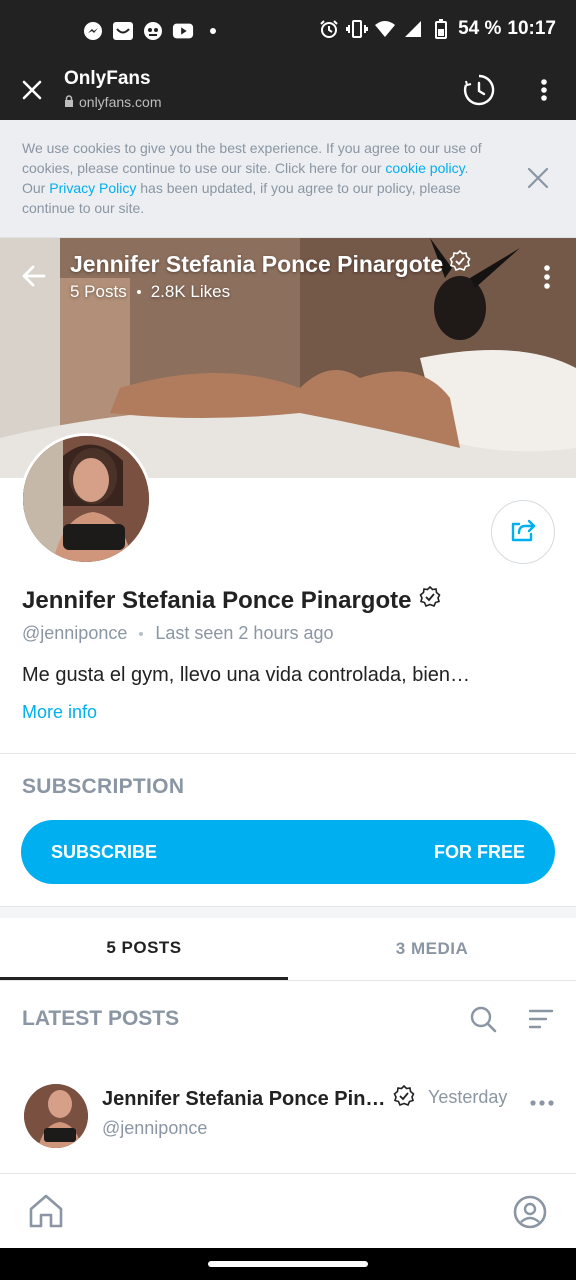 Image resolution: width=576 pixels, height=1280 pixels. What do you see at coordinates (190, 291) in the screenshot?
I see `likes-count: 2.8K Likes` at bounding box center [190, 291].